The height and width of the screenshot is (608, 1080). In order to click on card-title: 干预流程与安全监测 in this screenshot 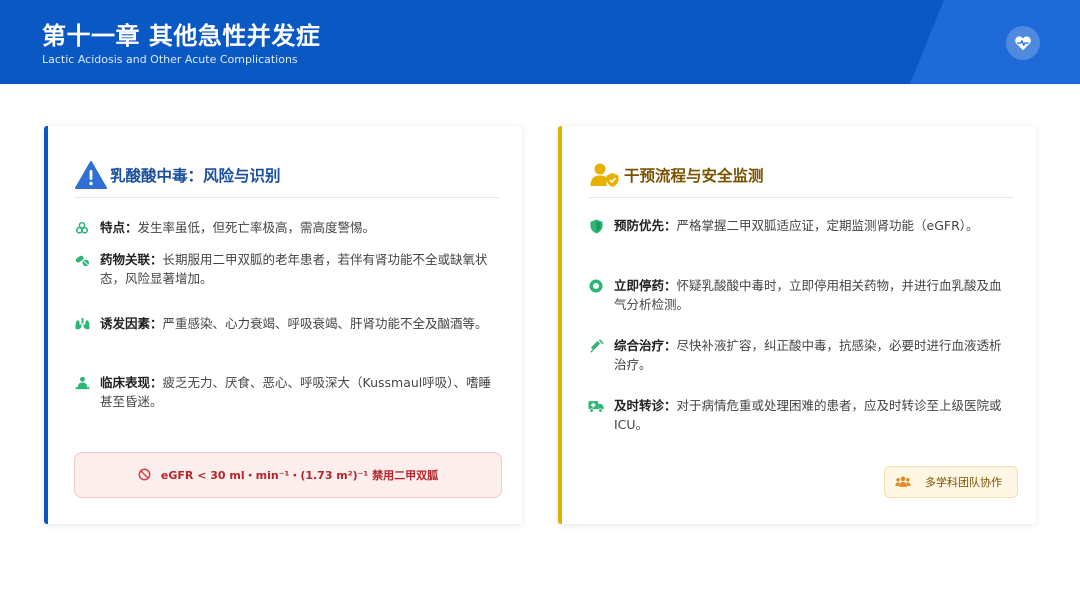, I will do `click(694, 175)`.